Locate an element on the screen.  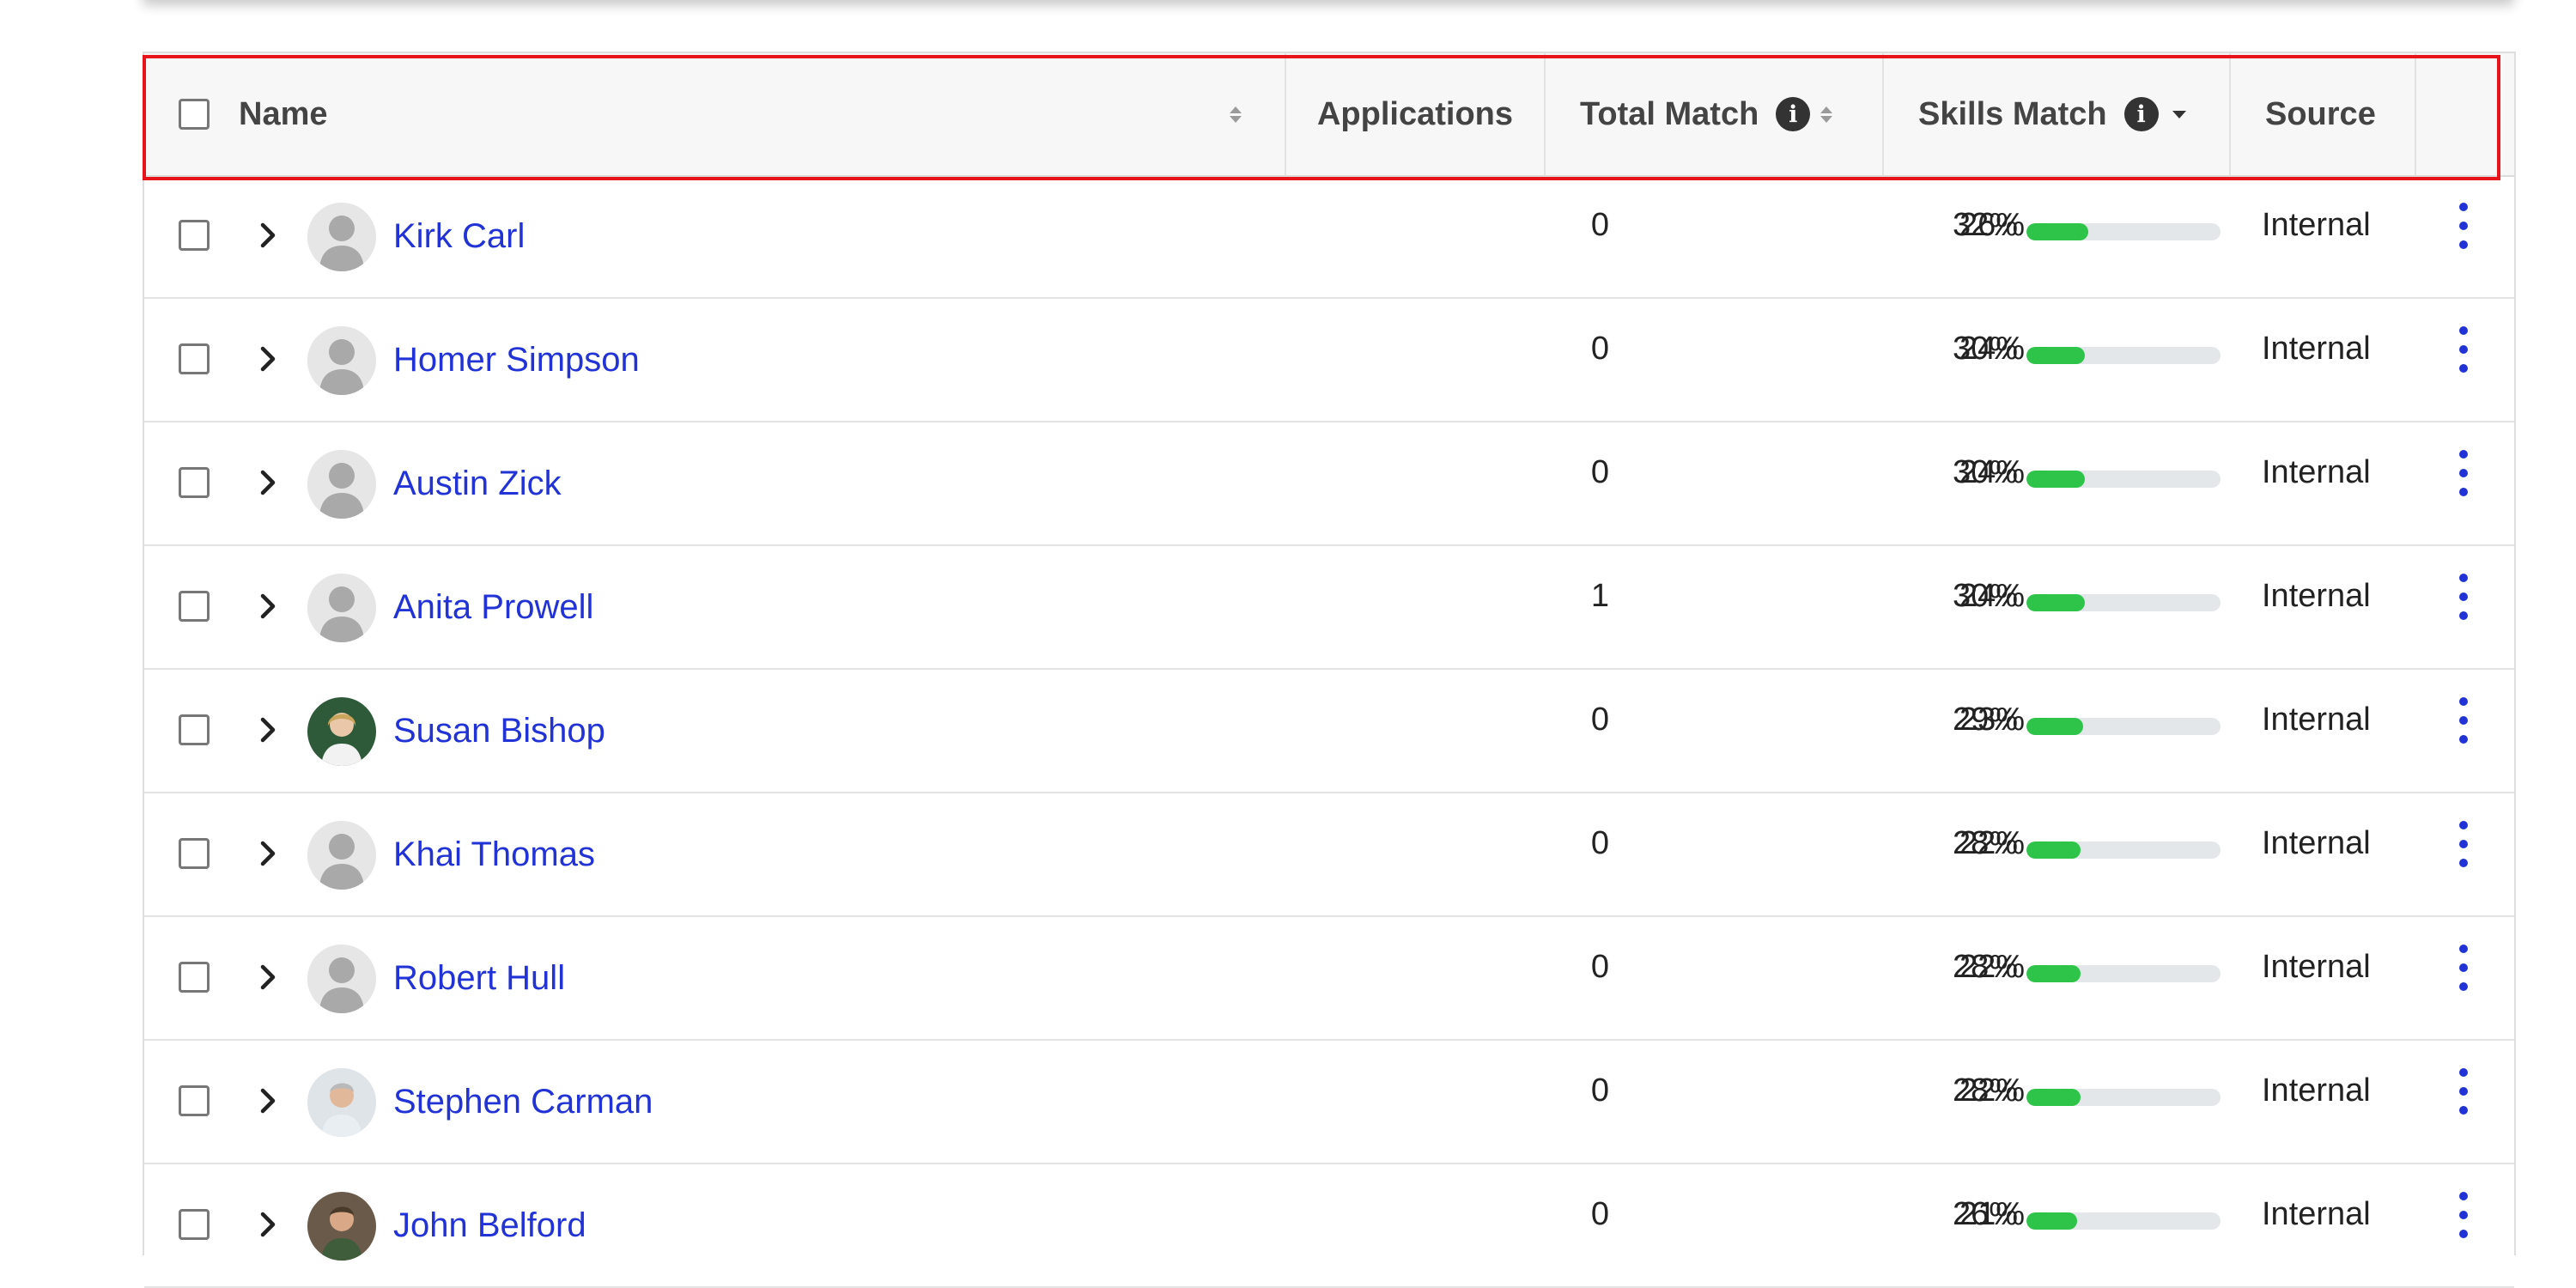
skills-match-value: 26% is located at coordinates (1985, 1214).